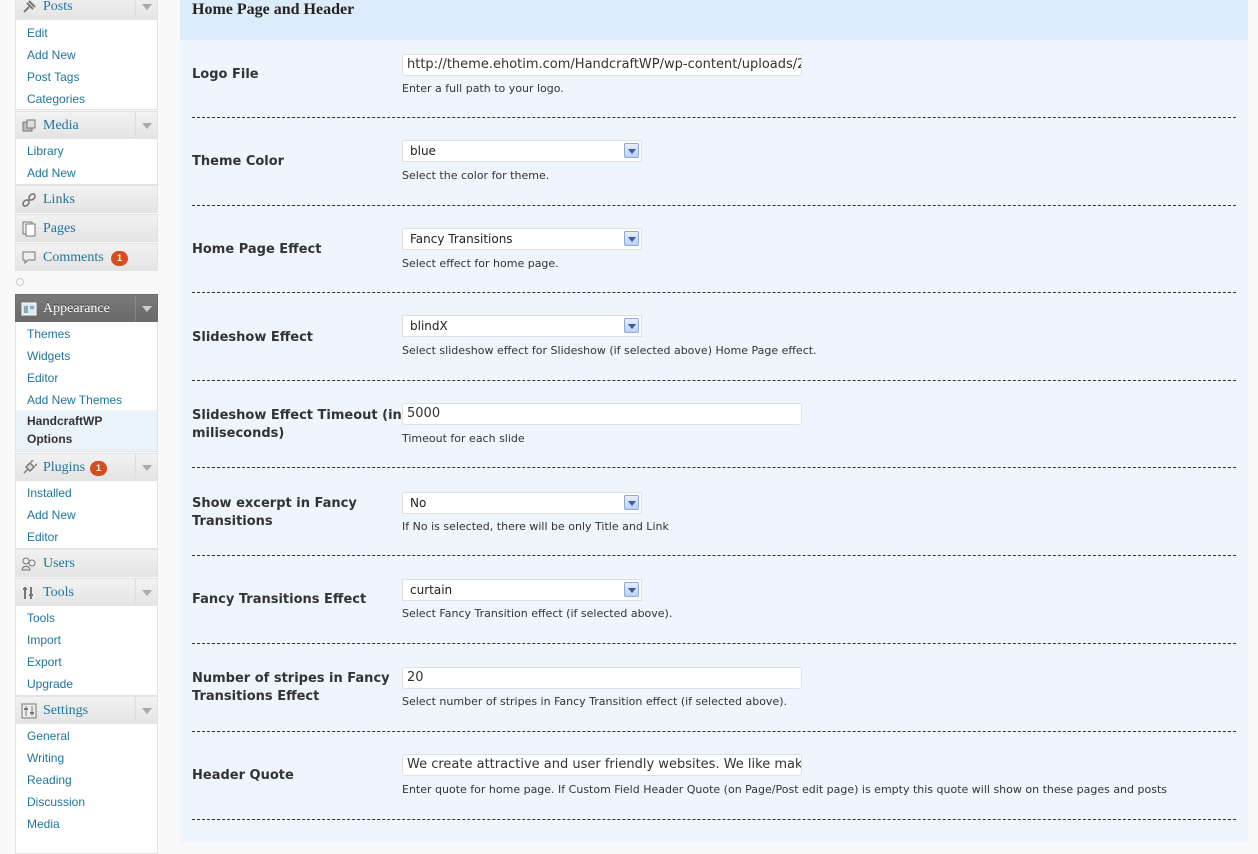  I want to click on menu-pages: Pages, so click(86, 228).